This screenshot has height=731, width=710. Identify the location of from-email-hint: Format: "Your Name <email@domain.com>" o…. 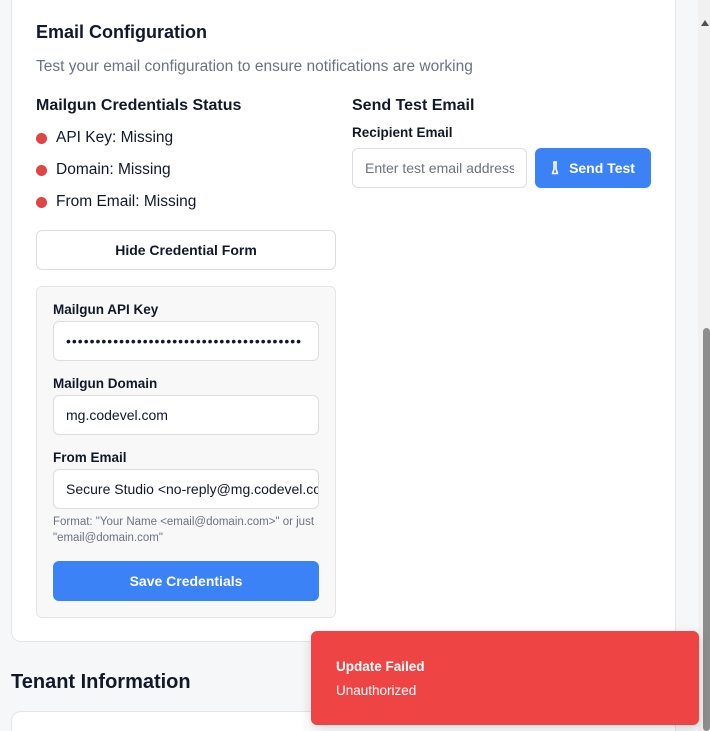
(184, 530).